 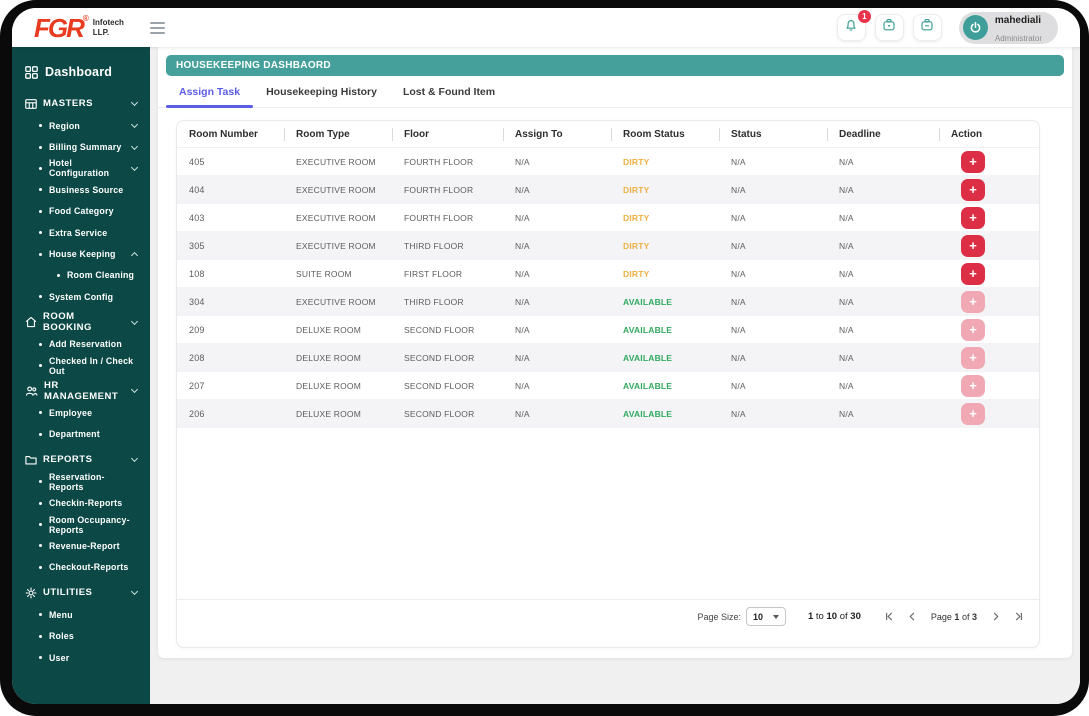 I want to click on sidebar-item-extra-service: Extra Service, so click(x=81, y=232).